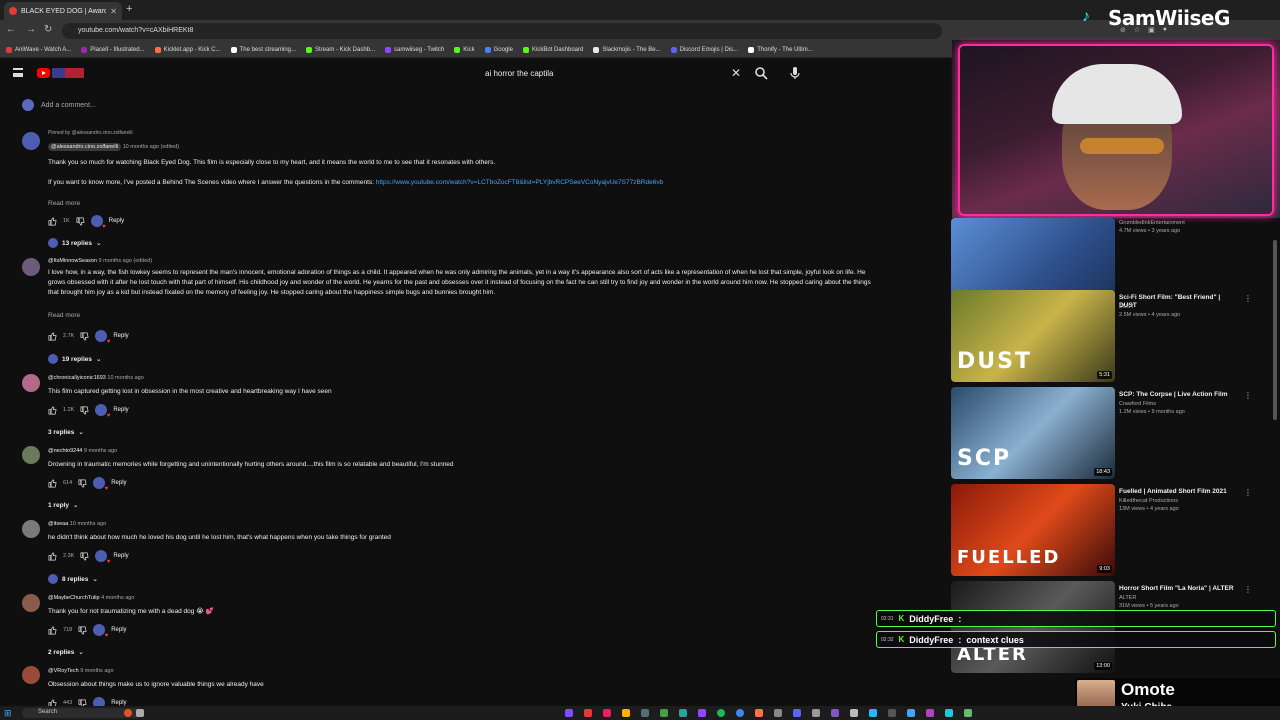  Describe the element at coordinates (63, 671) in the screenshot. I see `comment-author: @VRoyTech` at that location.